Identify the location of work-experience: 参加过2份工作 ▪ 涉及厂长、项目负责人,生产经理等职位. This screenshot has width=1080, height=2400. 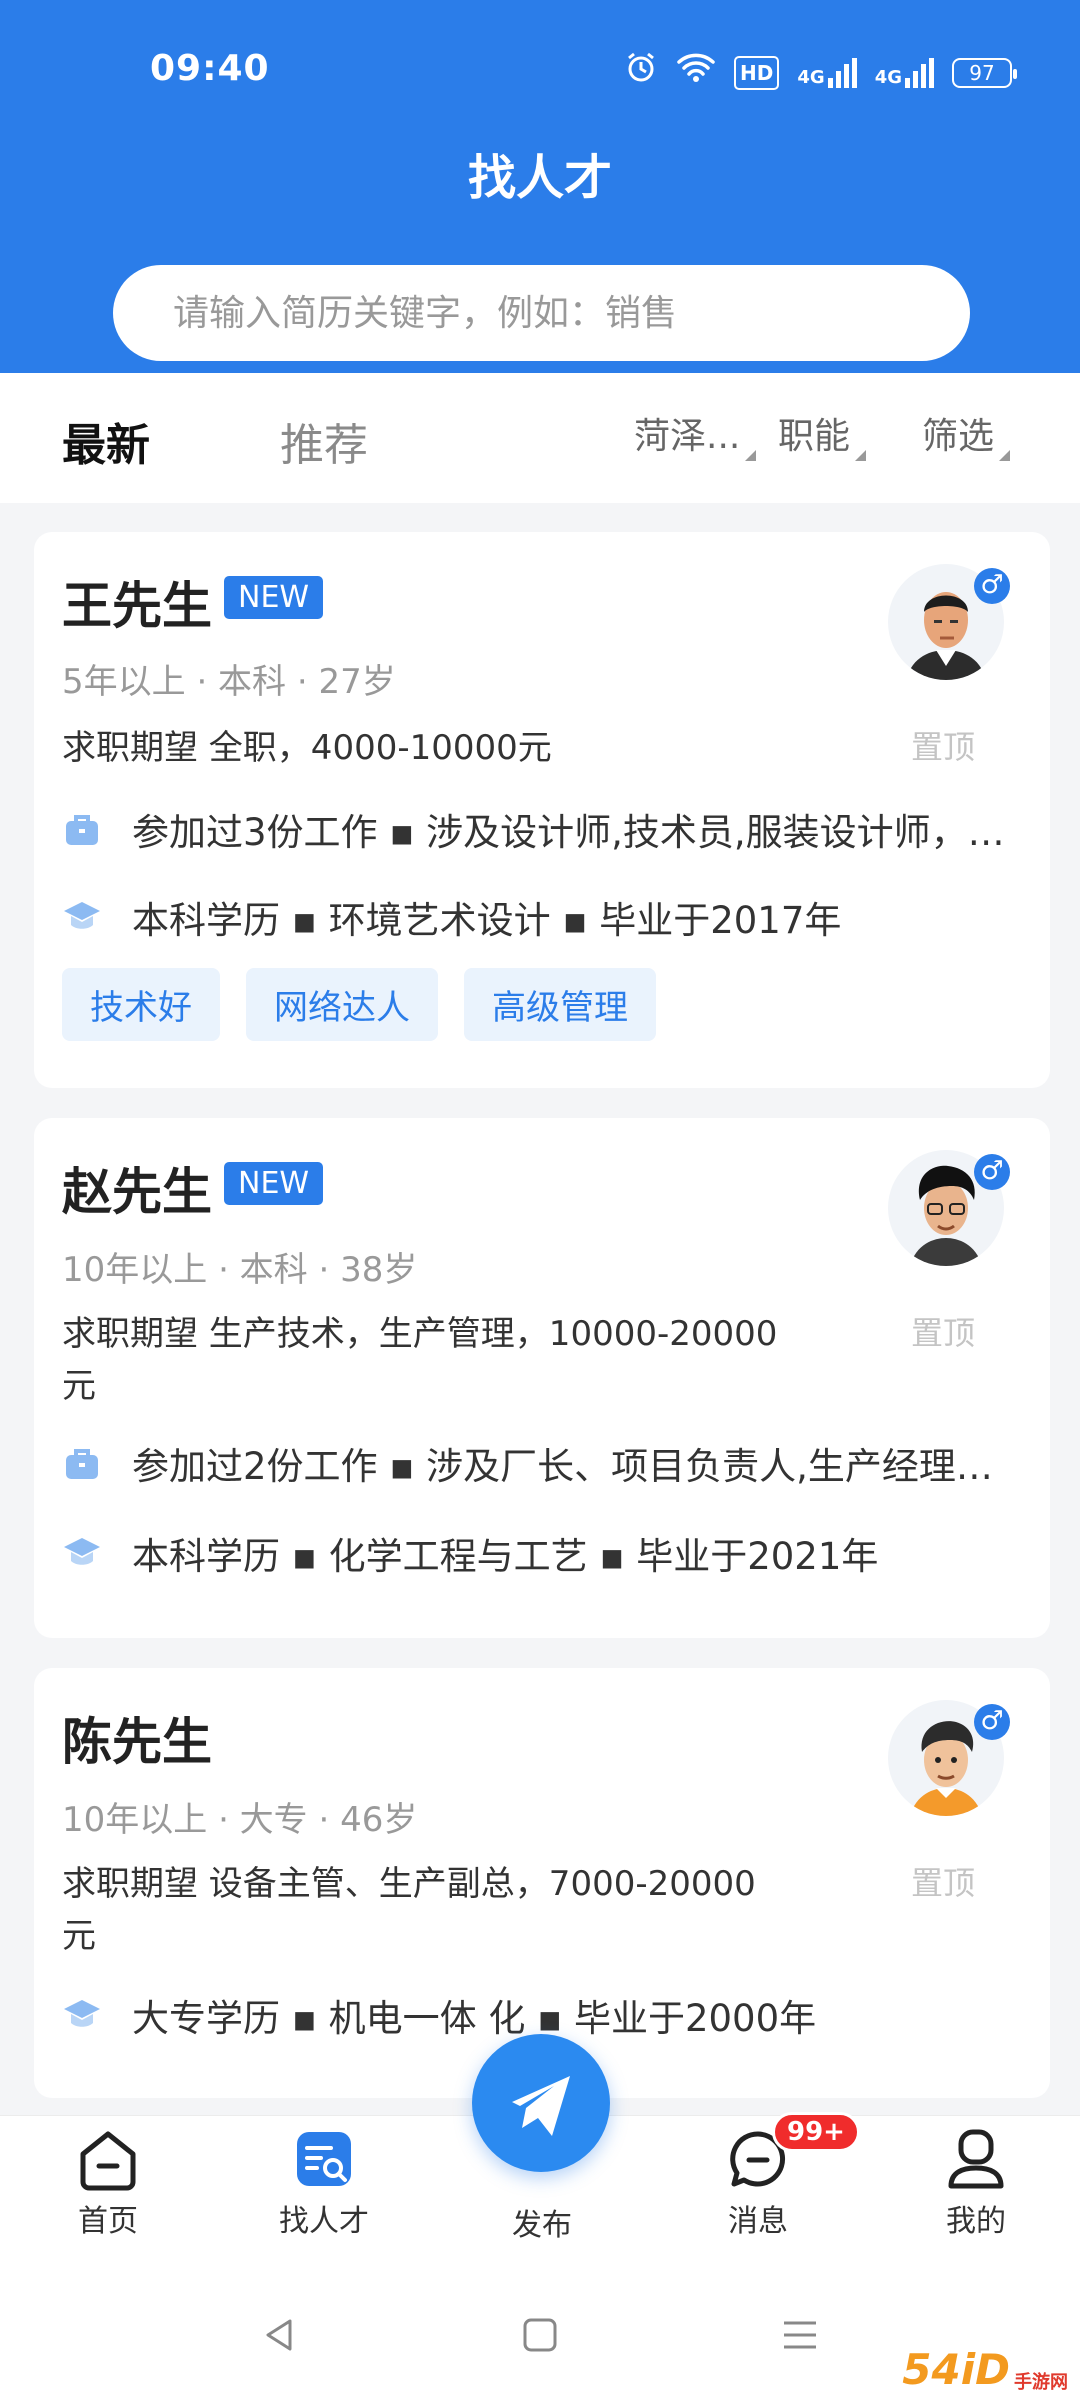
(552, 1463).